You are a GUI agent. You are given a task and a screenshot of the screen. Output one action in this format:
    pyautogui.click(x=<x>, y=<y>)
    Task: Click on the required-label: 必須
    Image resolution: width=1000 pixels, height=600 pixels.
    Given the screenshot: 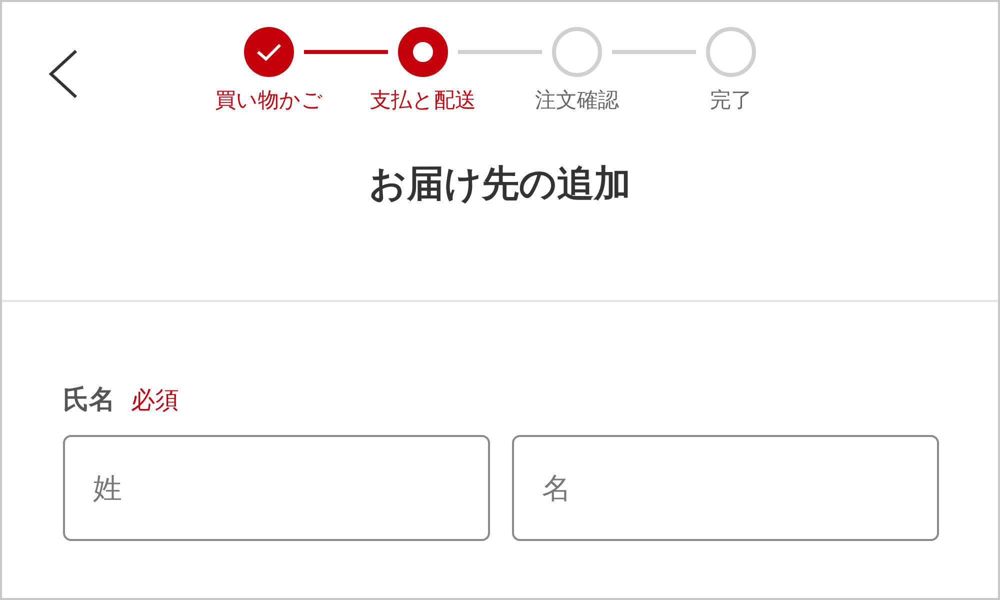 What is the action you would take?
    pyautogui.click(x=155, y=400)
    